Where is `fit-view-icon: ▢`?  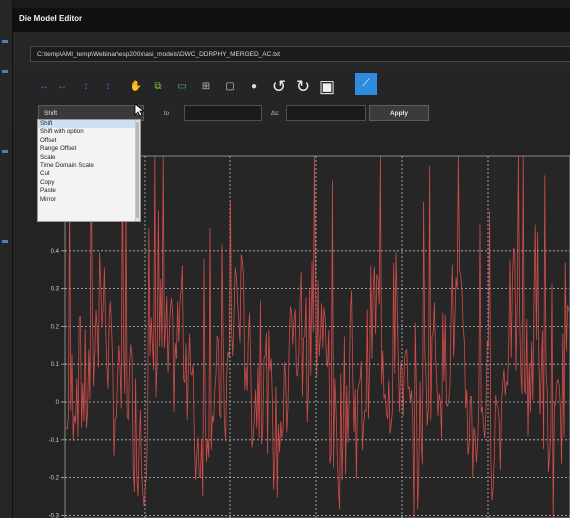
fit-view-icon: ▢ is located at coordinates (230, 86).